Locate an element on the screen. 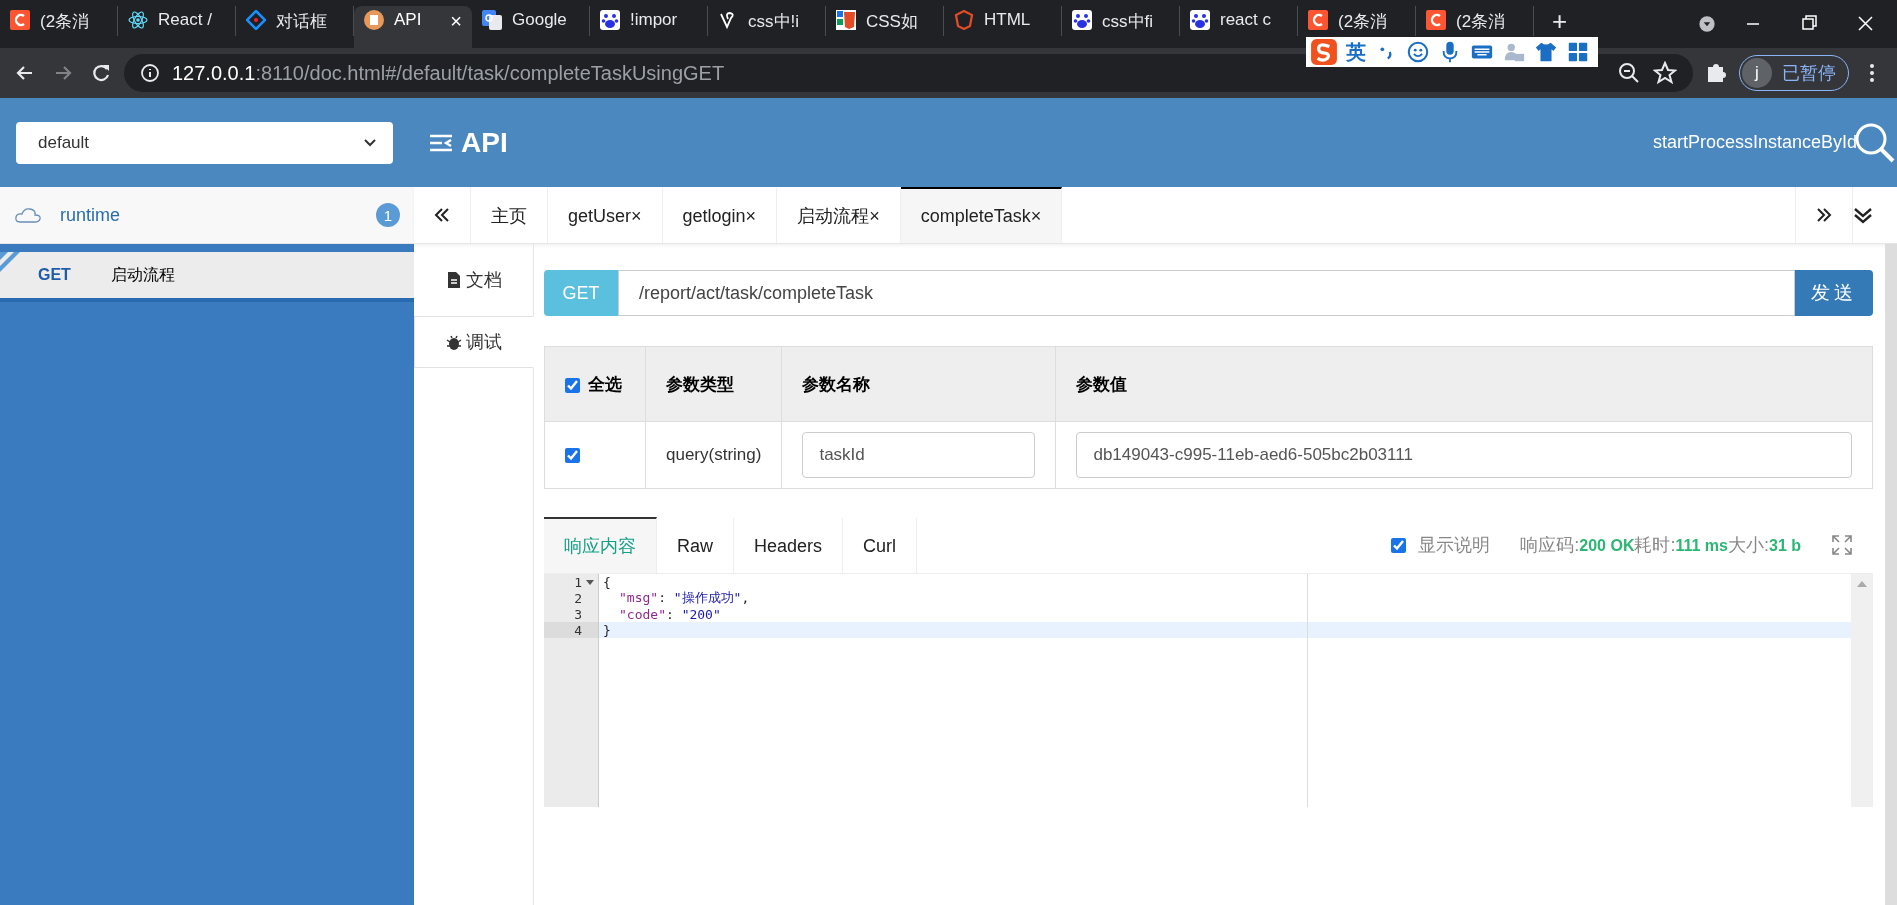 This screenshot has height=905, width=1897. search-text: startProcessInstanceById is located at coordinates (1754, 142).